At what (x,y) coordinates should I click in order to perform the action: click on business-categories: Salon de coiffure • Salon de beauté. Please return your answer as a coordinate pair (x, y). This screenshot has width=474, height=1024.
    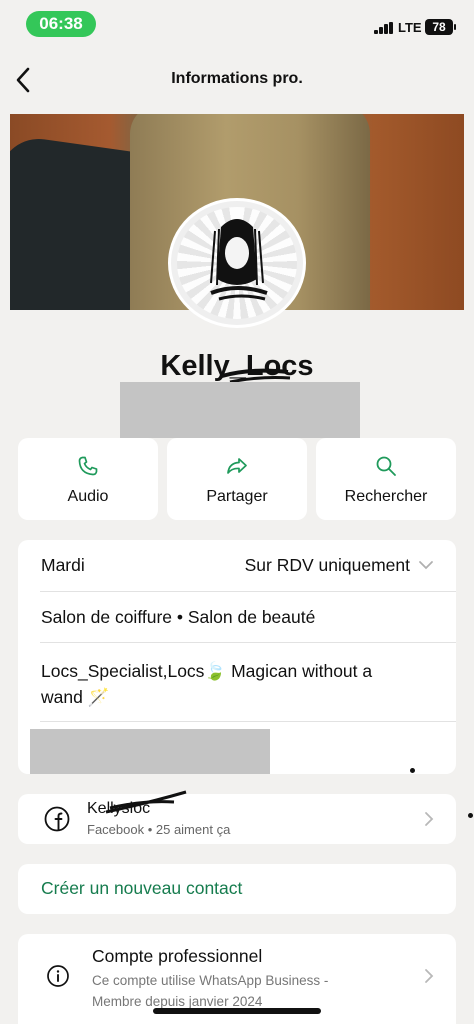
    Looking at the image, I should click on (178, 617).